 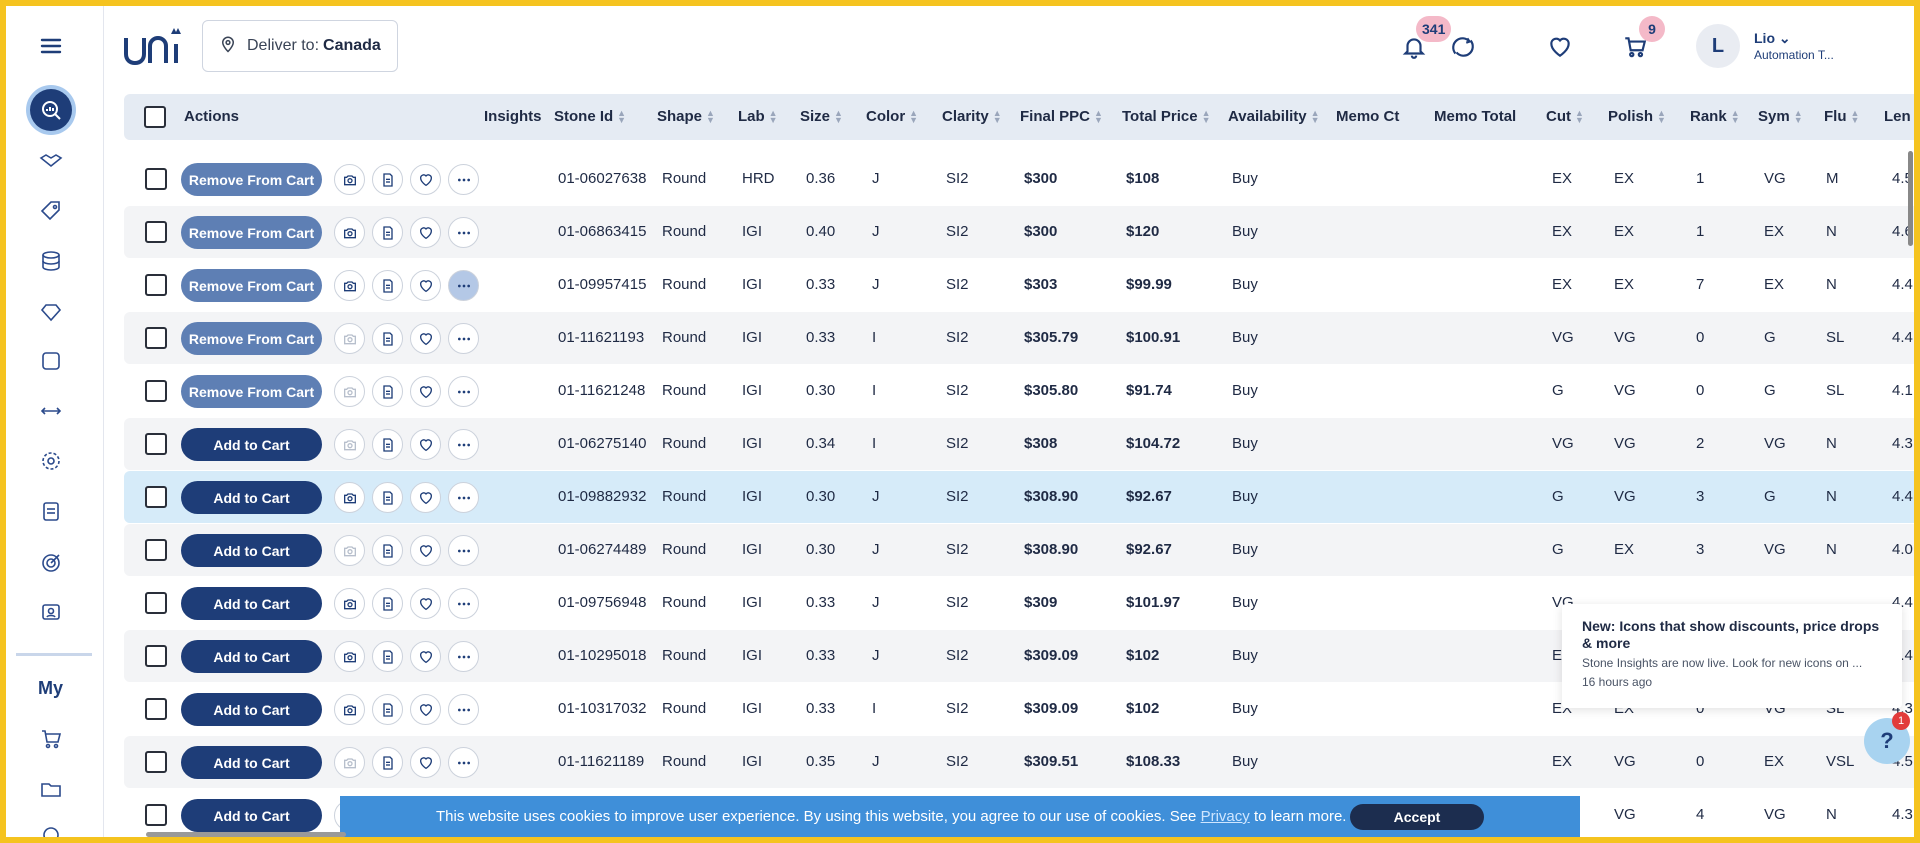 What do you see at coordinates (1560, 47) in the screenshot?
I see `wishlist-heart-icon` at bounding box center [1560, 47].